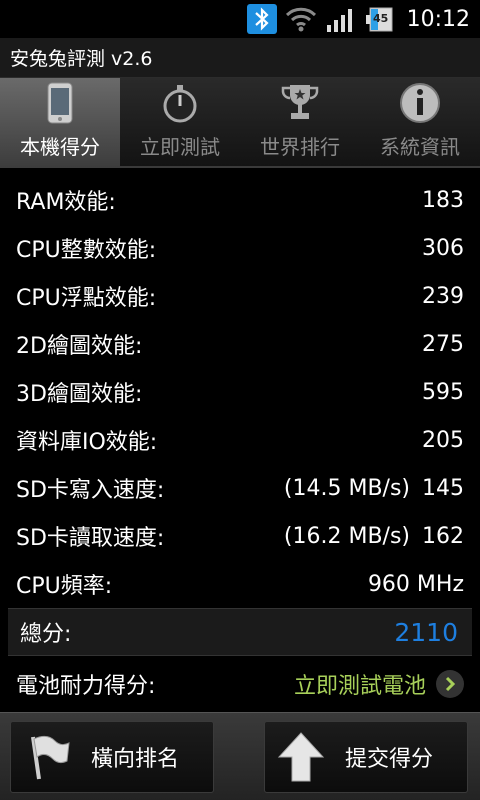  I want to click on score-label: 3D繪圖效能:, so click(79, 394).